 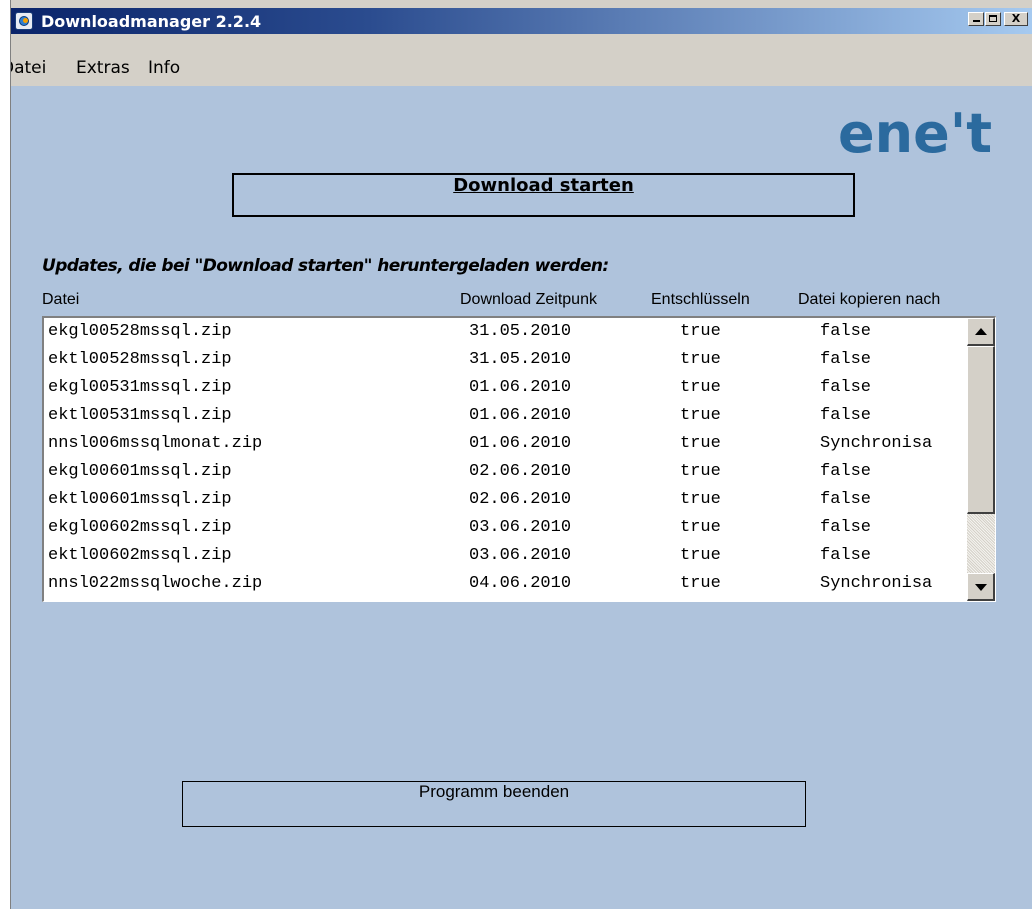 I want to click on file-name-cell: nnsl022mssqlwoche.zip, so click(x=155, y=583).